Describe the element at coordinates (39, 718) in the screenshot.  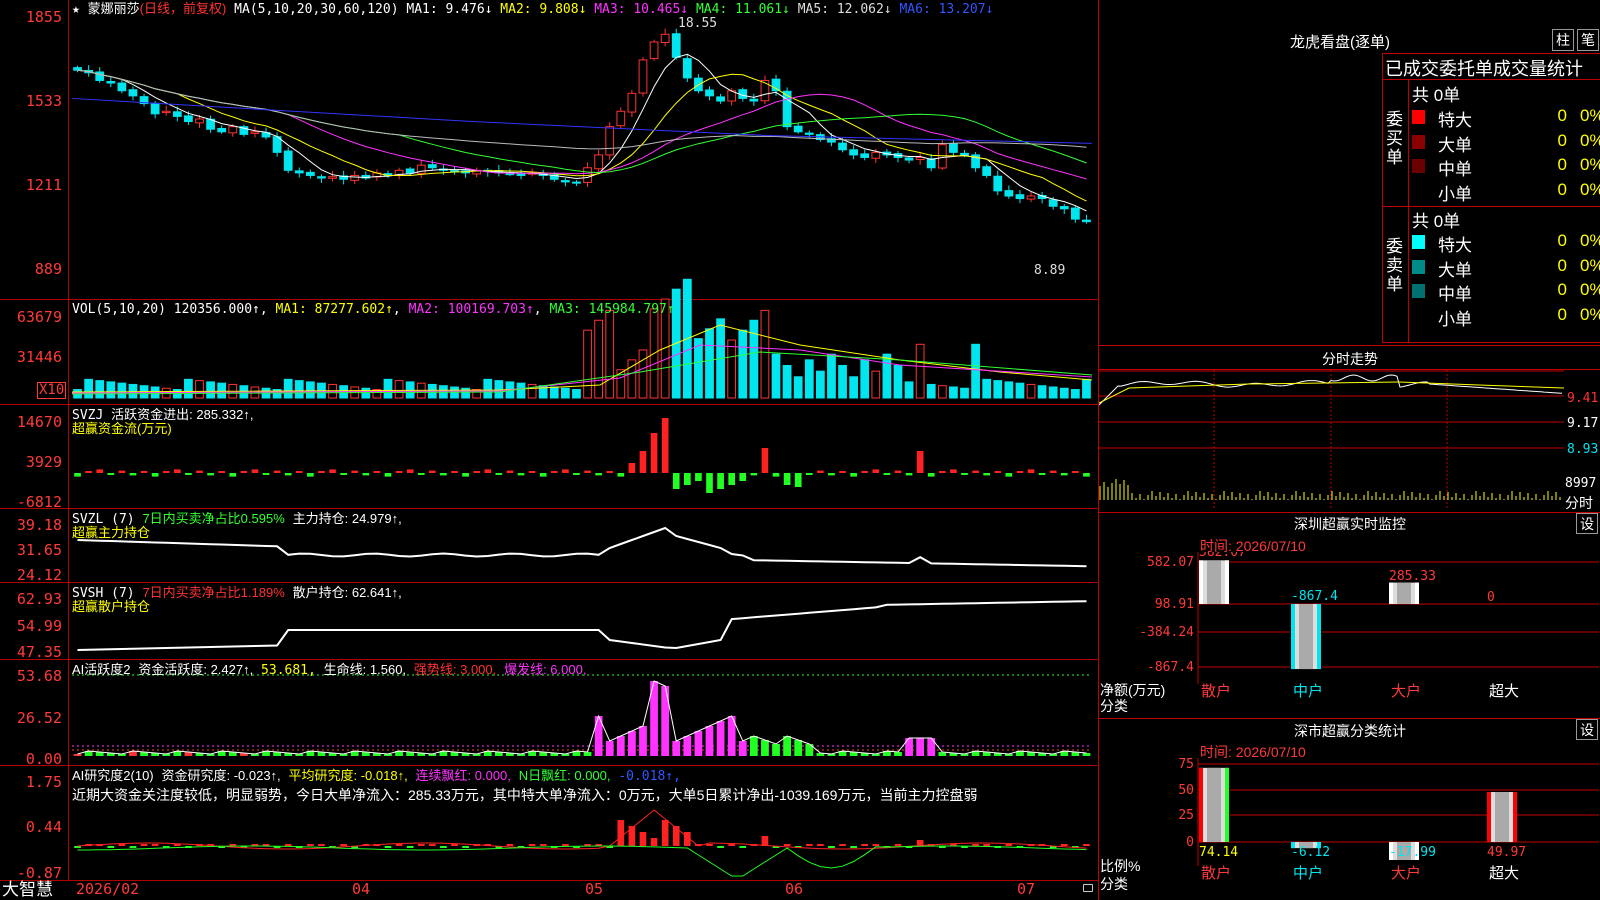
I see `ai-active-tick: 26.52` at that location.